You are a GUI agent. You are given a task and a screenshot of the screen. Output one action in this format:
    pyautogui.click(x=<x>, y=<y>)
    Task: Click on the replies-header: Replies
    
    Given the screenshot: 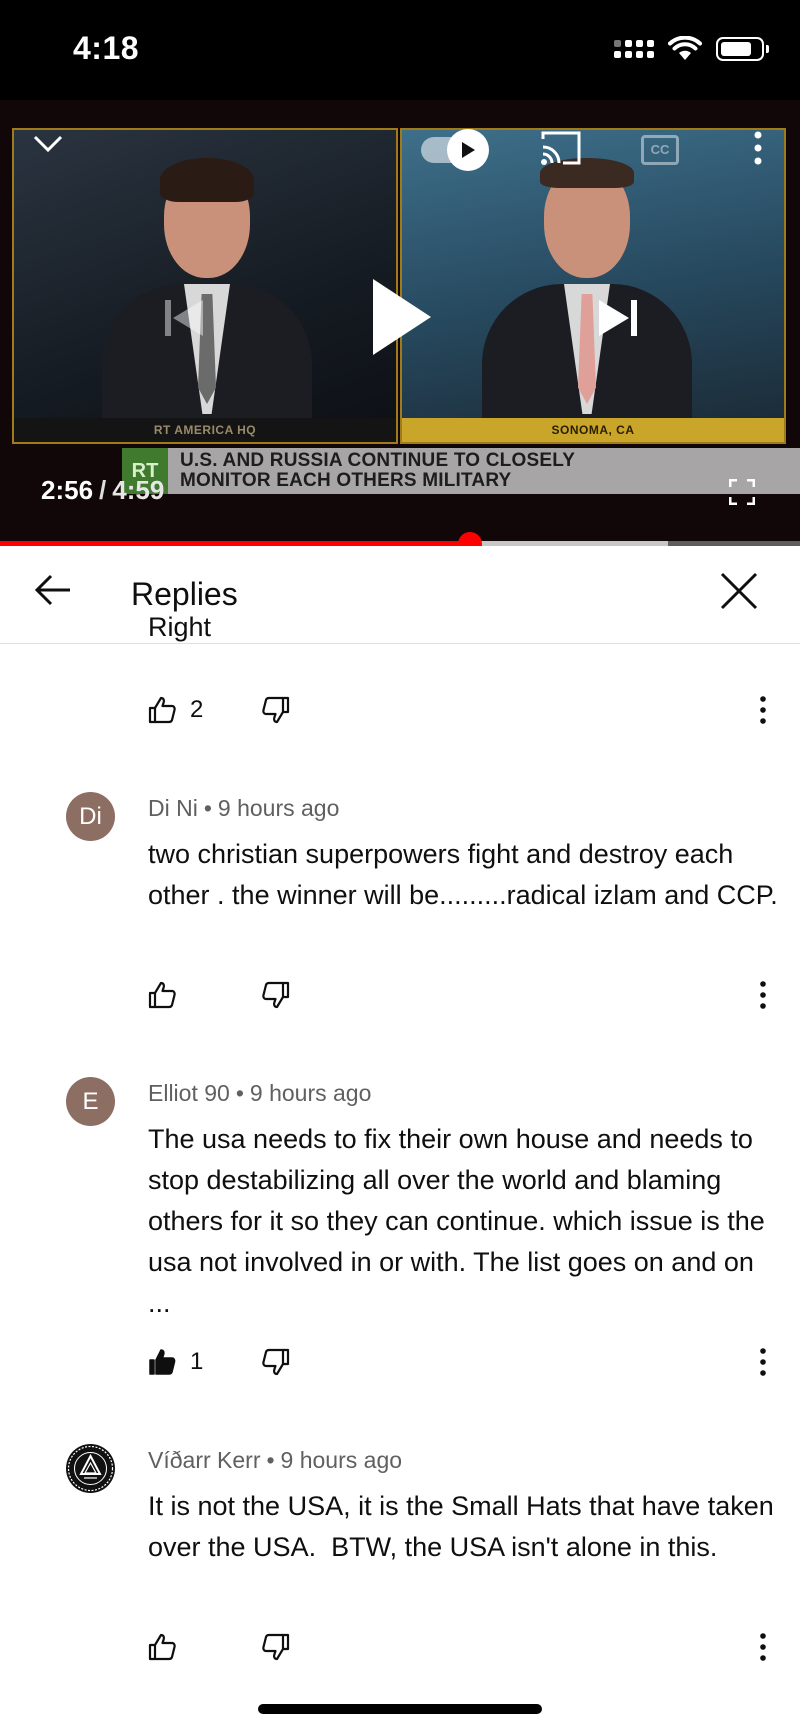 What is the action you would take?
    pyautogui.click(x=400, y=595)
    